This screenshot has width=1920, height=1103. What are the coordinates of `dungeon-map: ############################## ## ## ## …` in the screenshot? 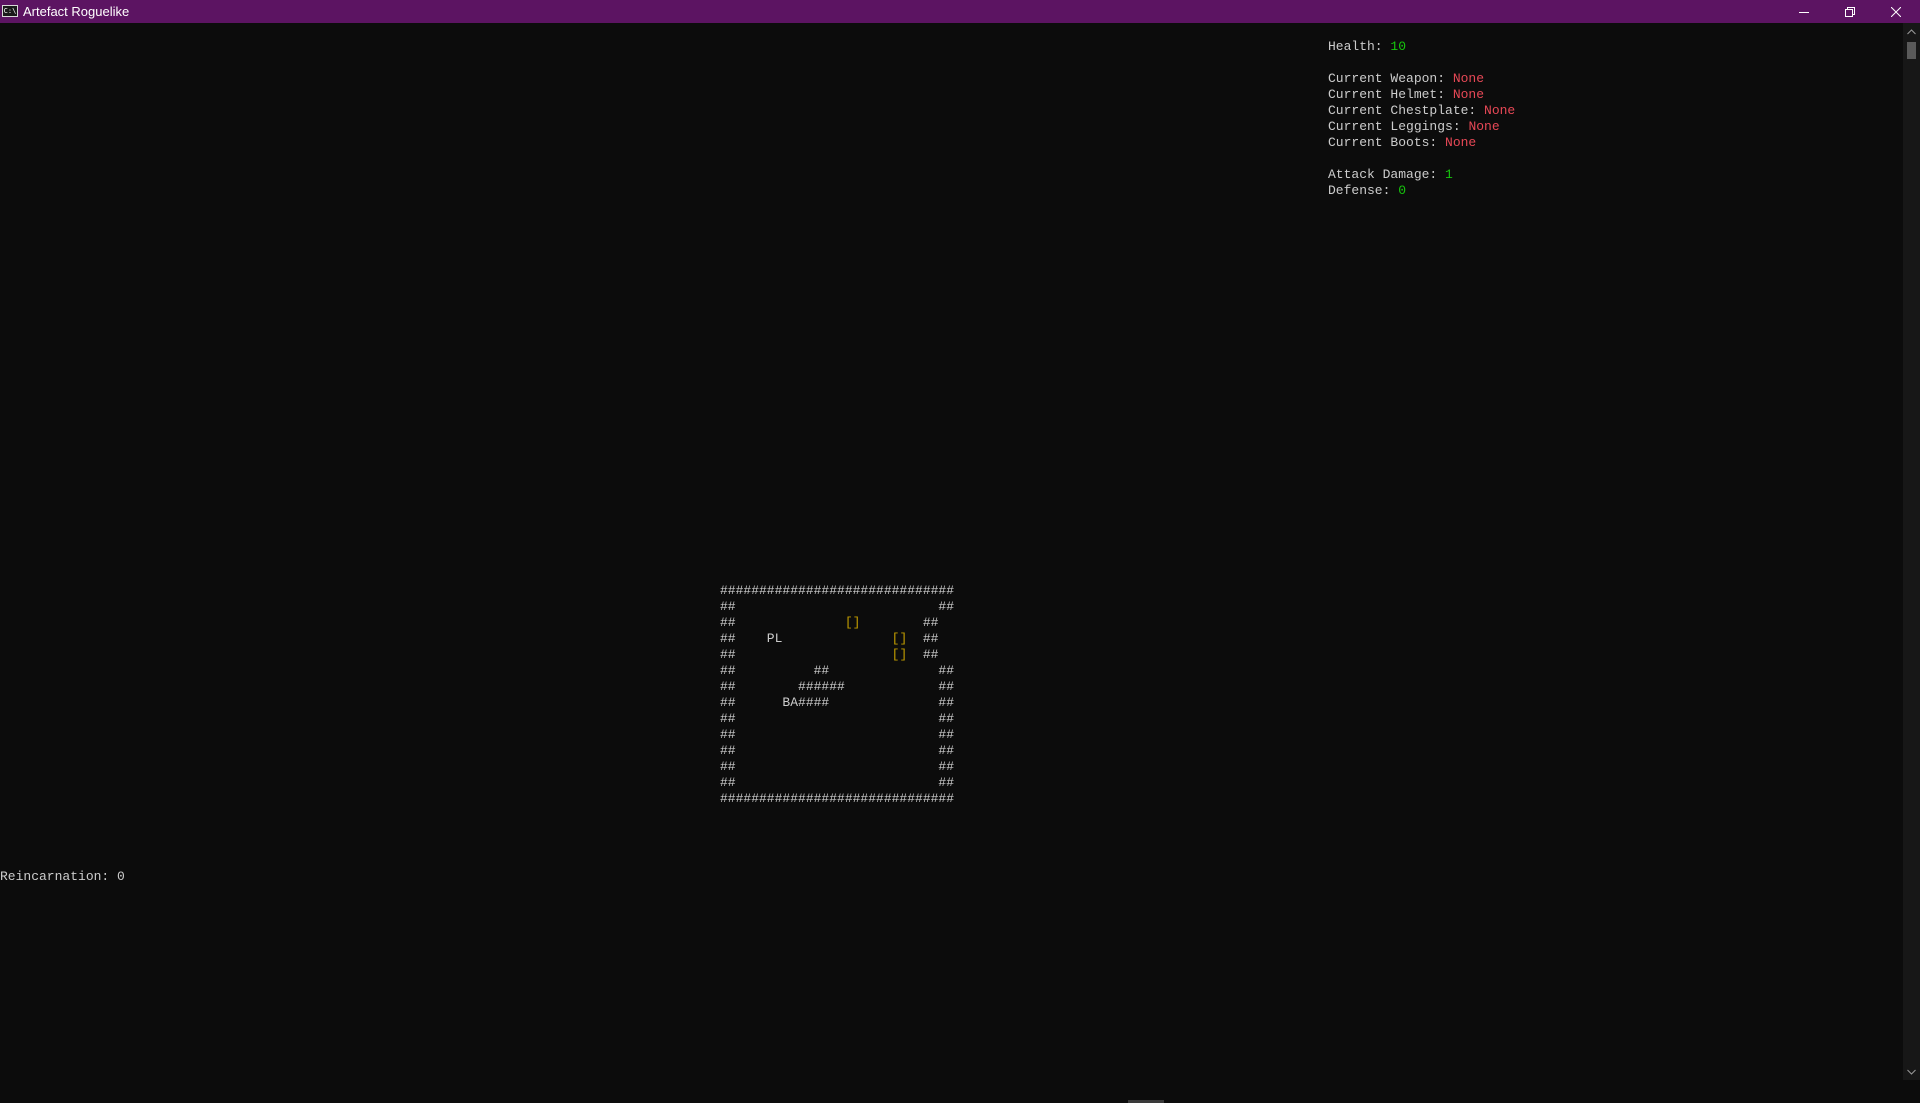 It's located at (837, 695).